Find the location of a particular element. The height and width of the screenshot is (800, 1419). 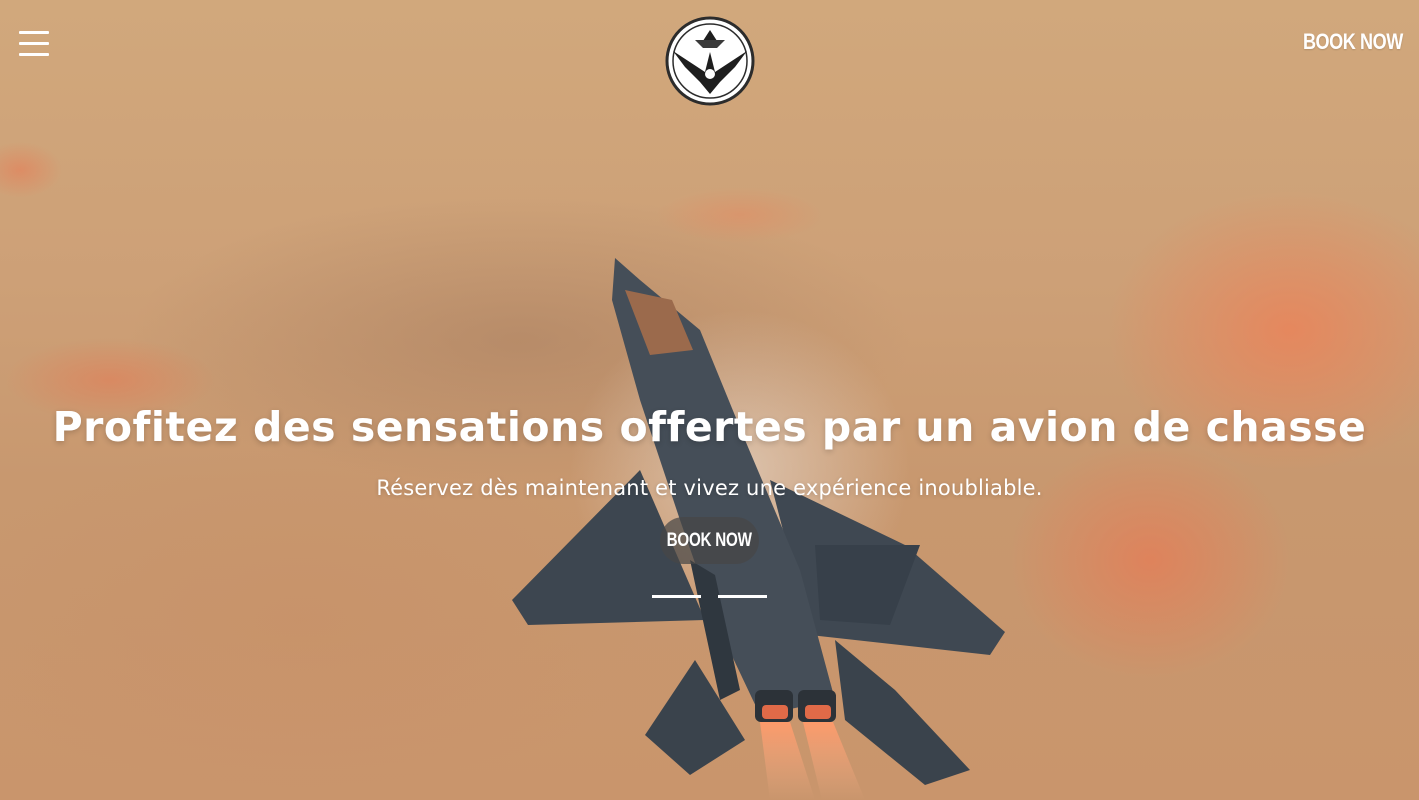

hero-book-now-button: BOOK NOW is located at coordinates (709, 540).